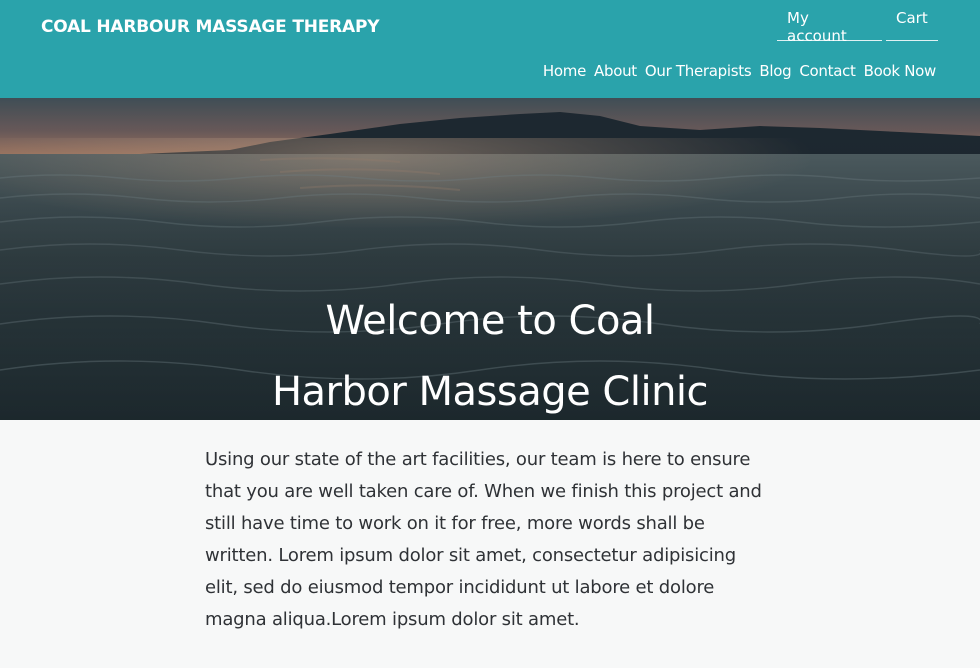 The image size is (980, 668). I want to click on hero-title-line-1: Welcome to Coal, so click(490, 321).